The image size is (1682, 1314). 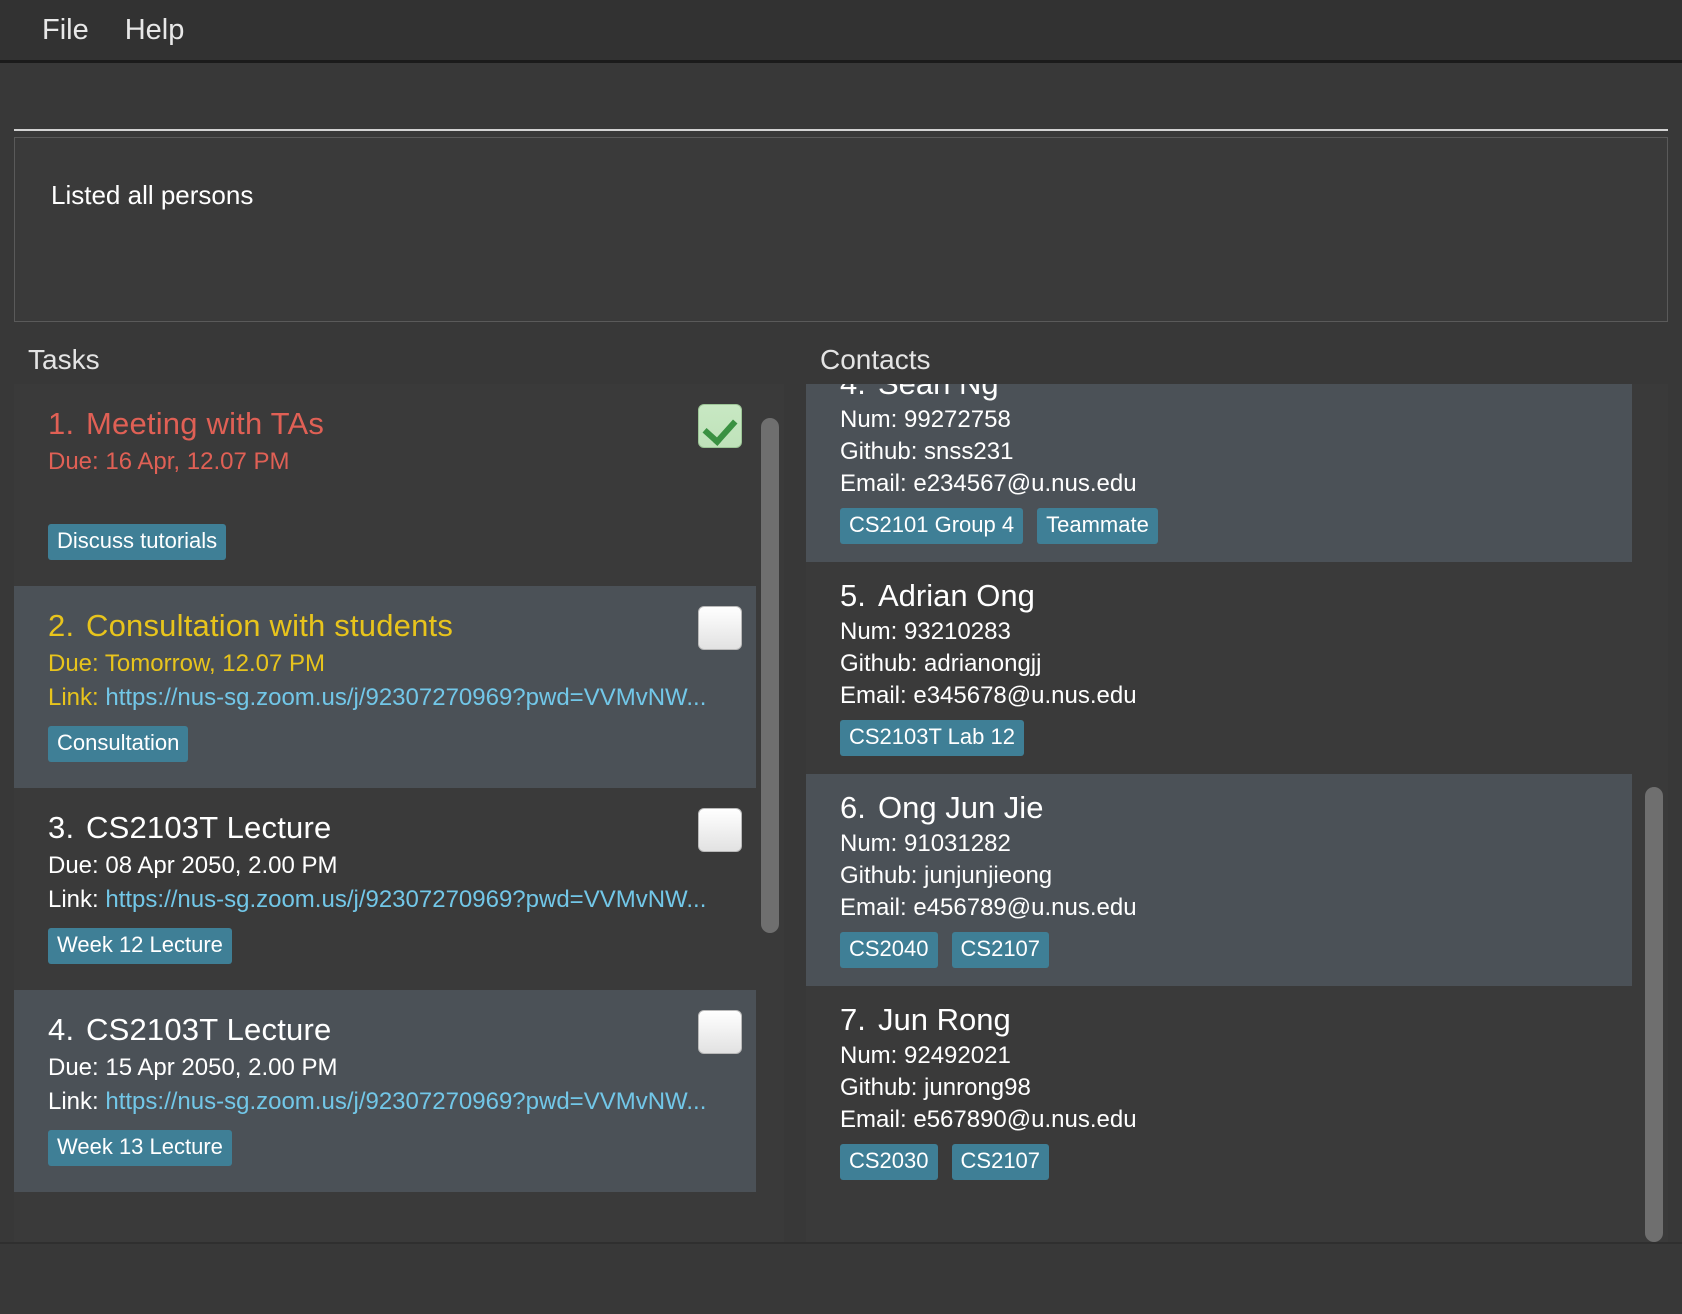 I want to click on result-message: Listed all persons, so click(x=152, y=195).